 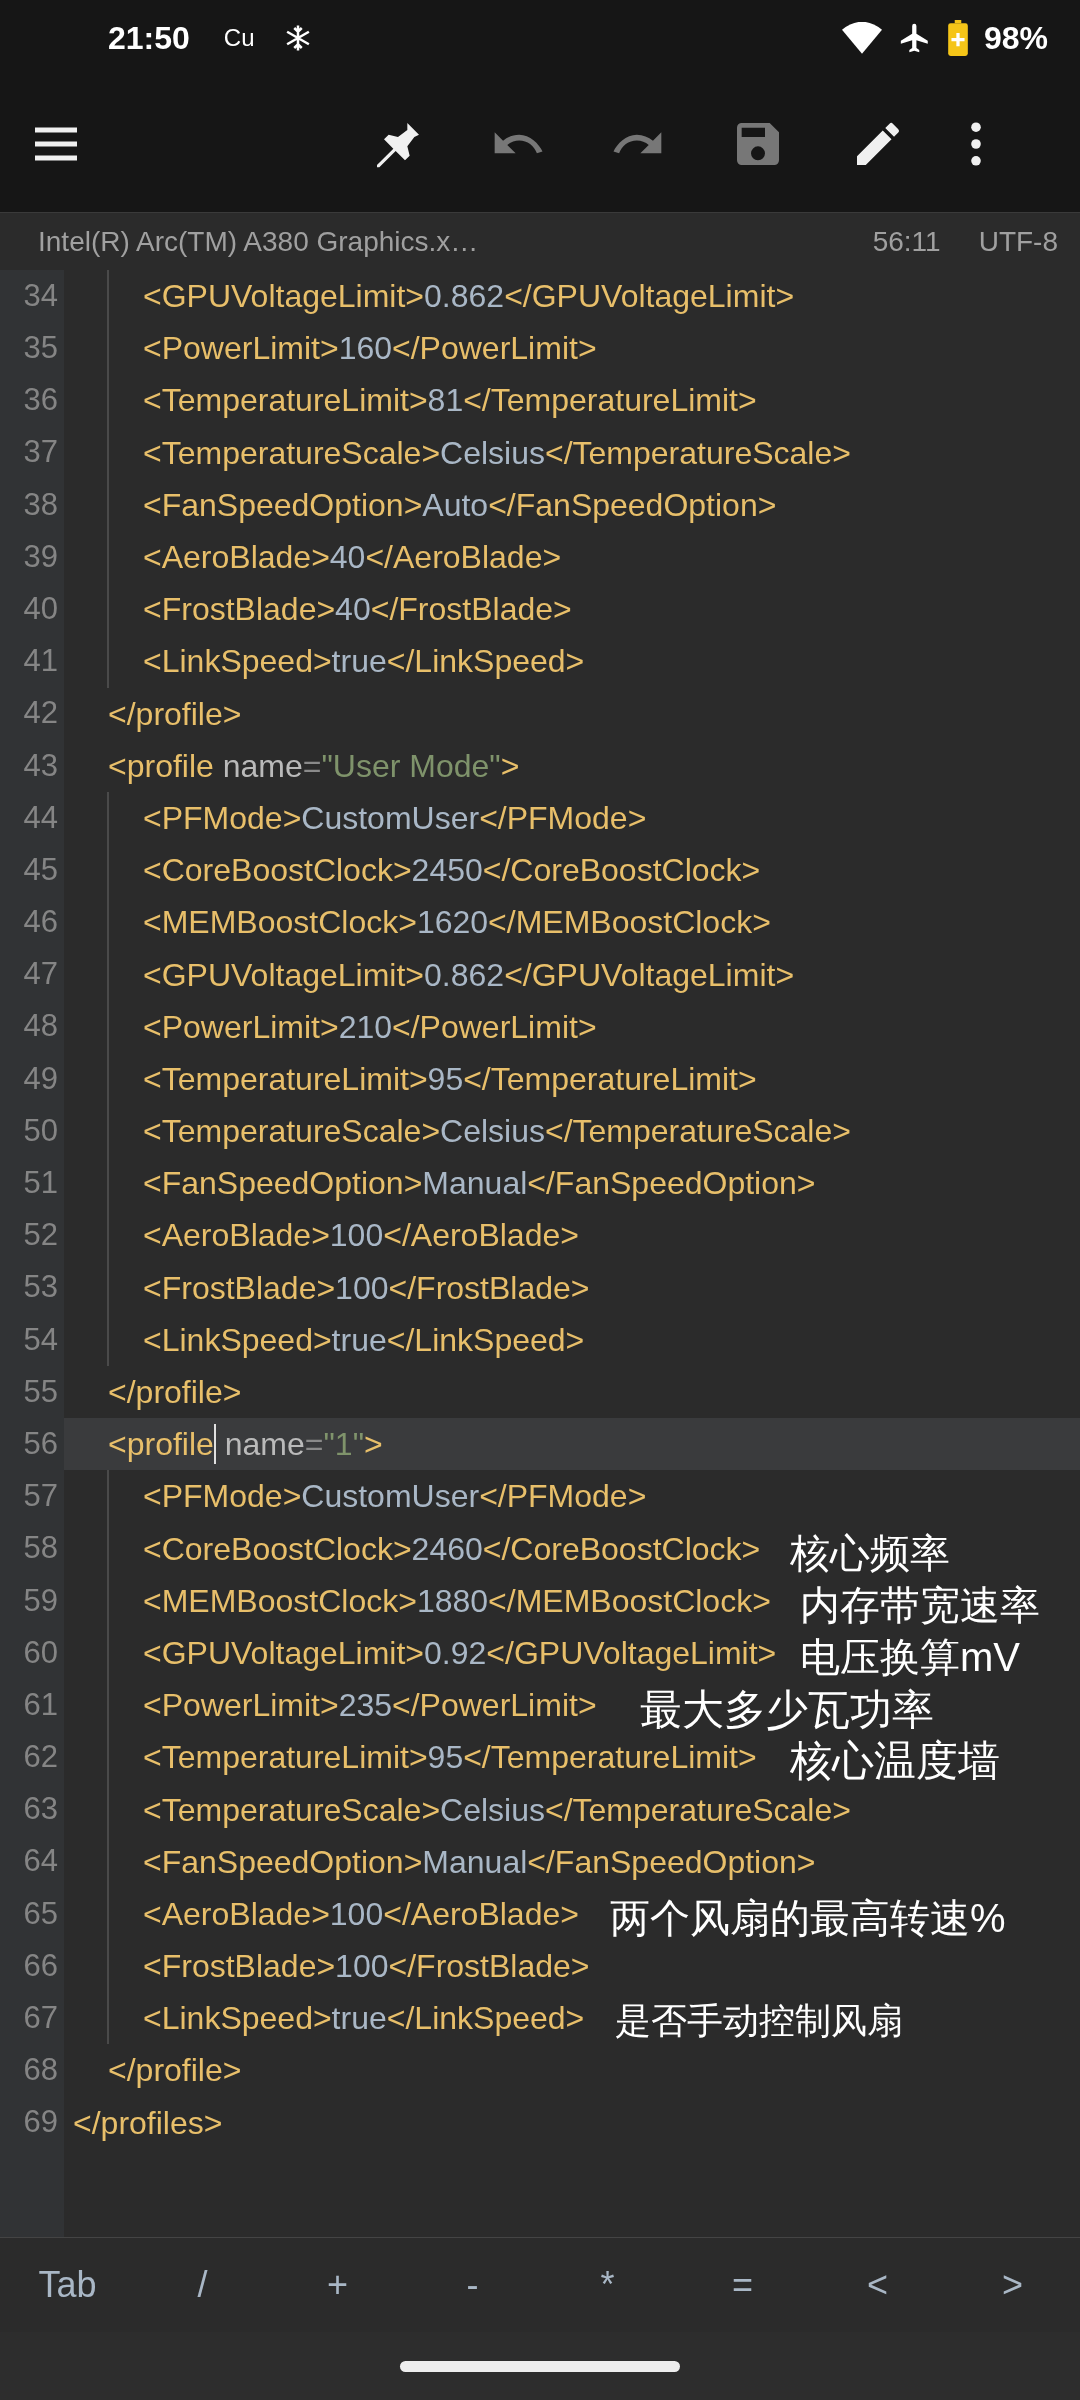 I want to click on code-line: <profile name="User Mode">, so click(x=314, y=766).